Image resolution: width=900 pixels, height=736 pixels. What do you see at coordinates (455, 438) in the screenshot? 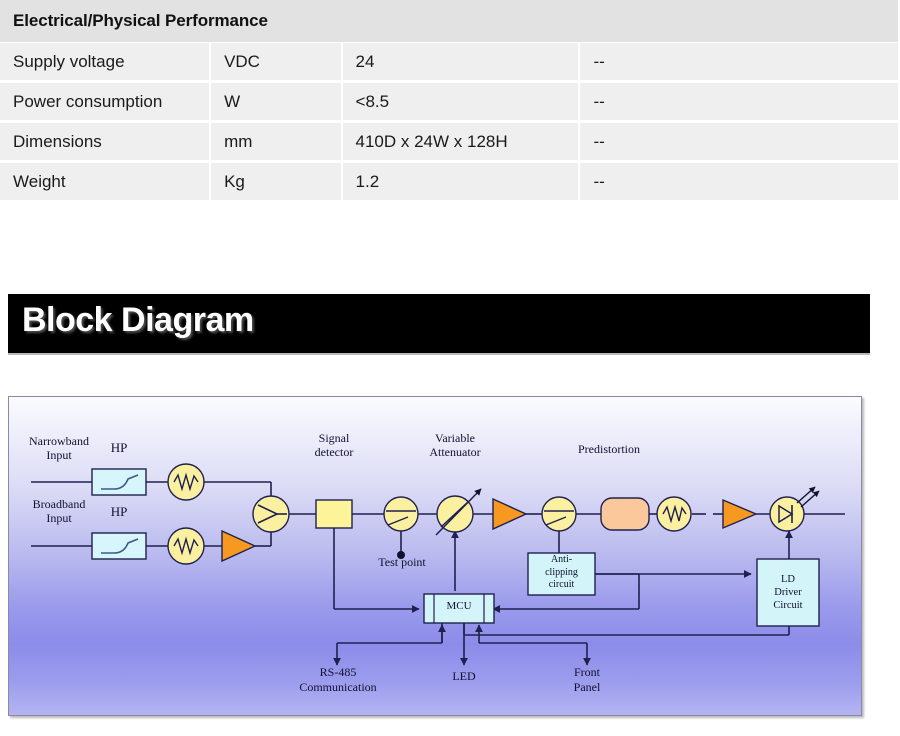
I see `label-variable-attenuator-line1: Variable` at bounding box center [455, 438].